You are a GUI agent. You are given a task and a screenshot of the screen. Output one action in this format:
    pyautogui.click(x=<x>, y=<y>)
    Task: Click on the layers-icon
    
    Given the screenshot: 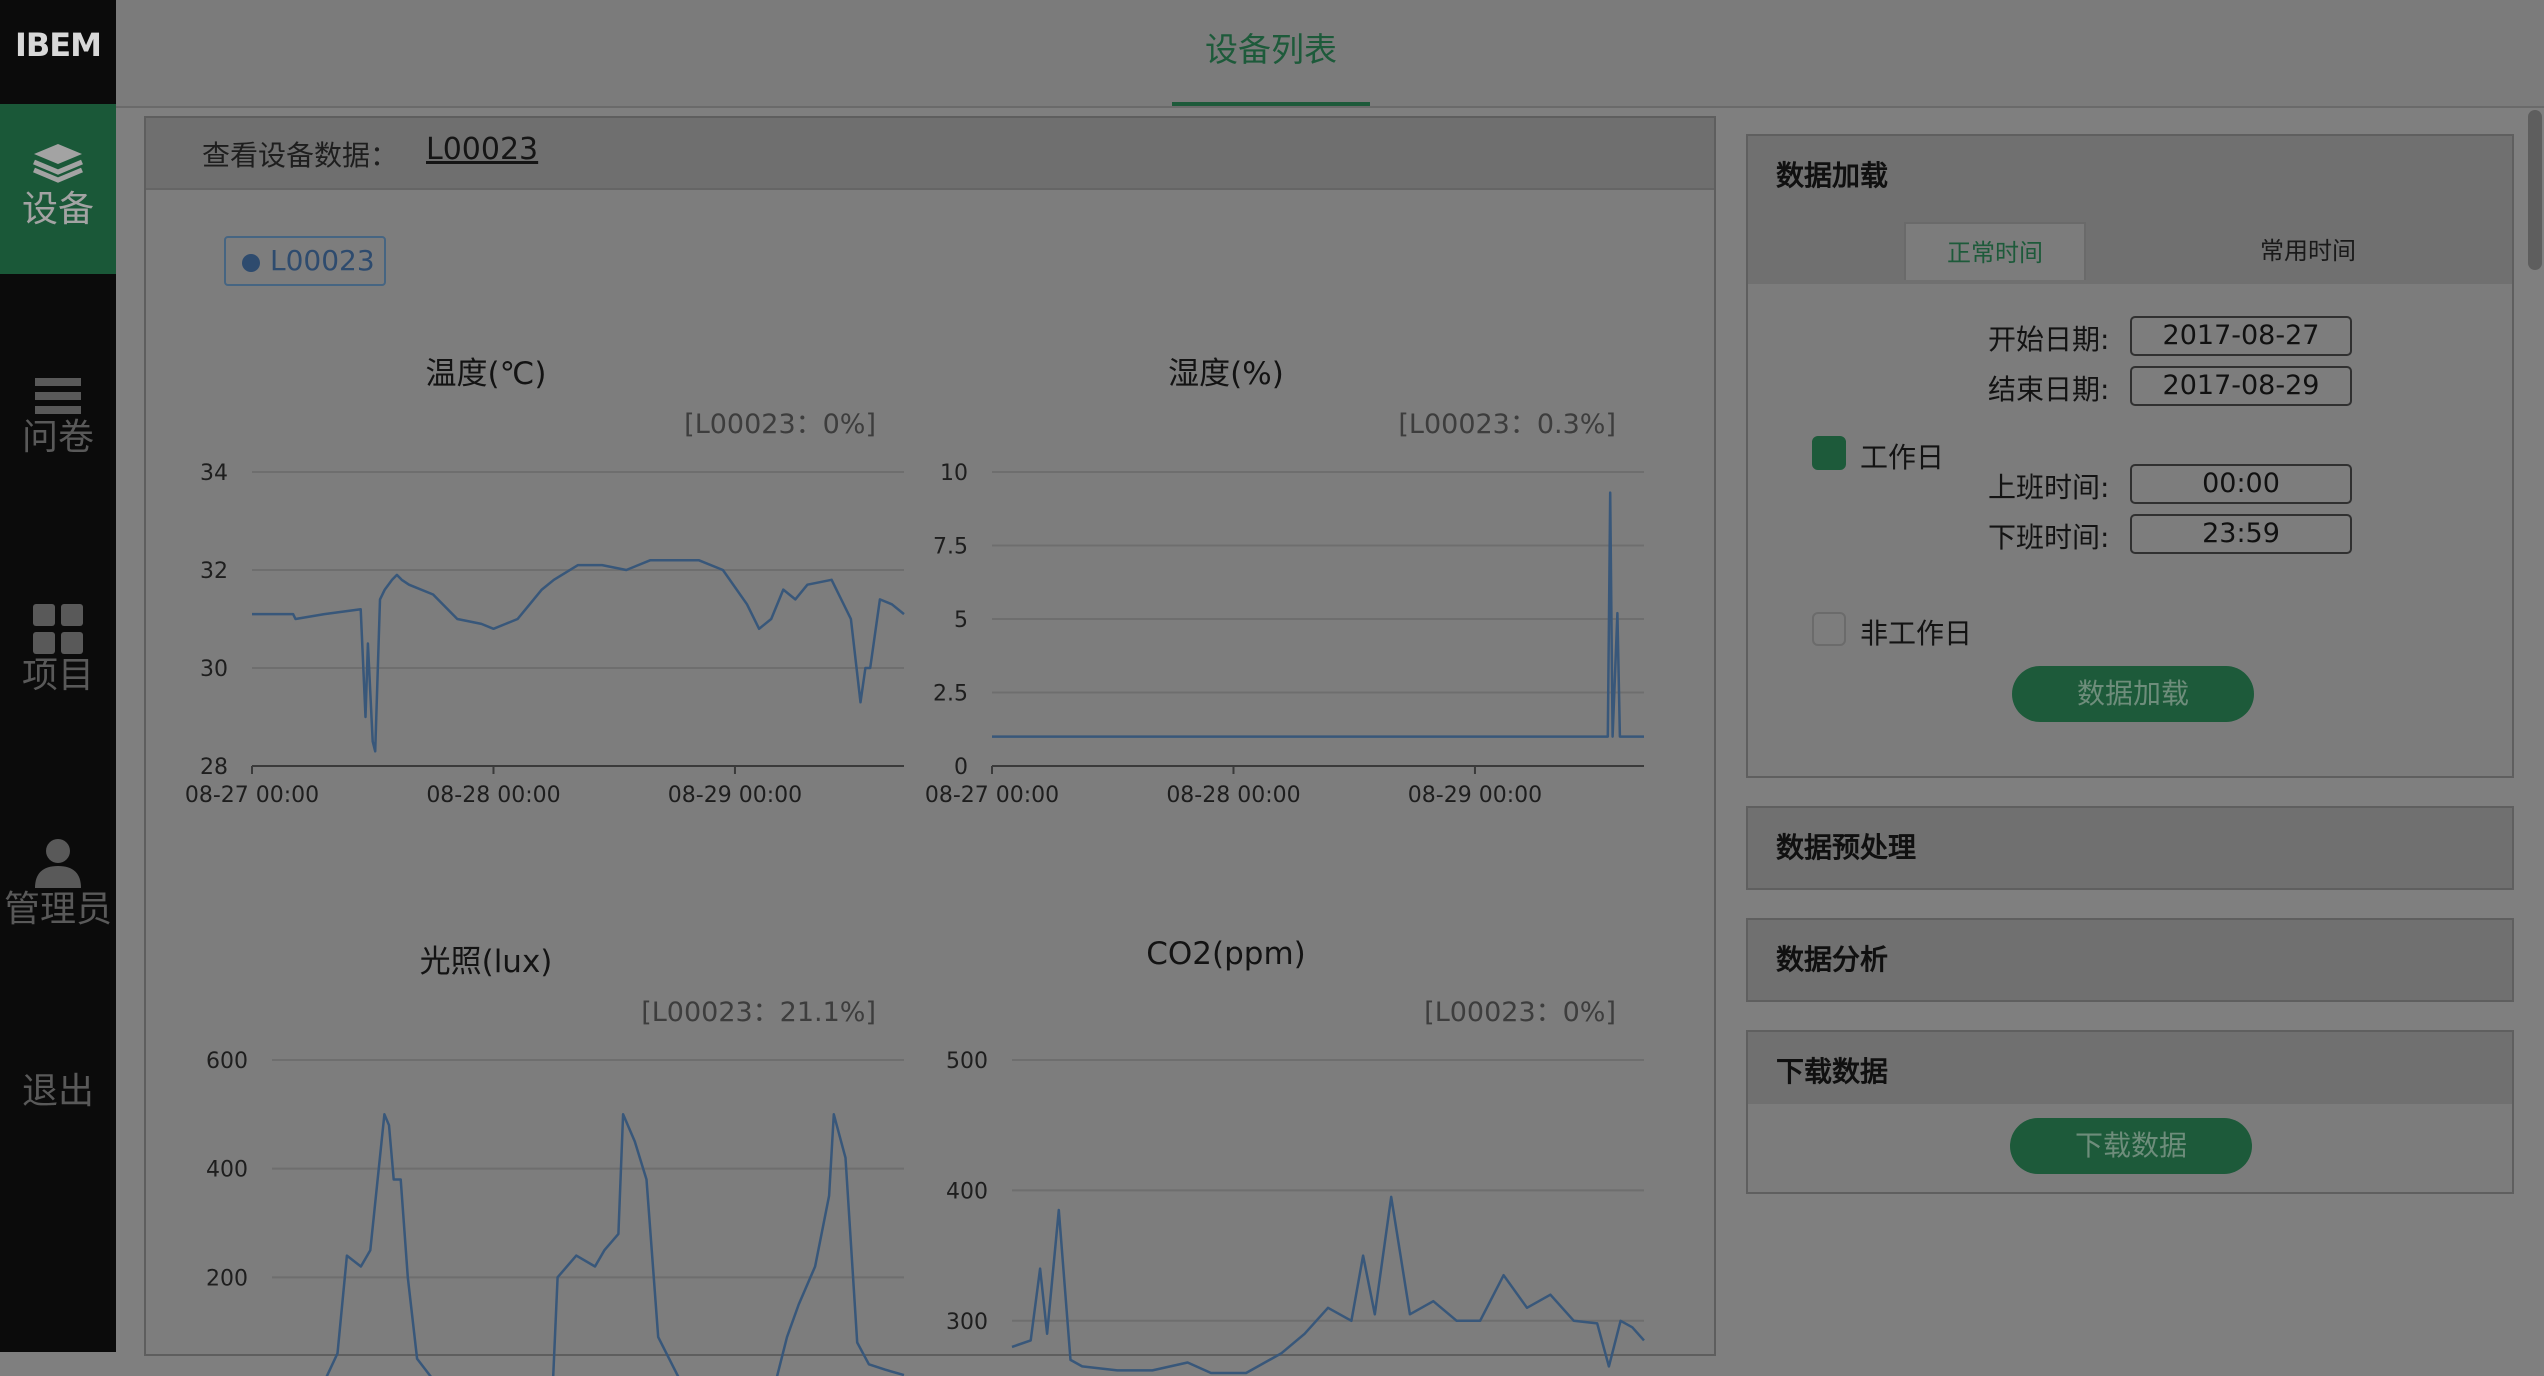 What is the action you would take?
    pyautogui.click(x=58, y=163)
    